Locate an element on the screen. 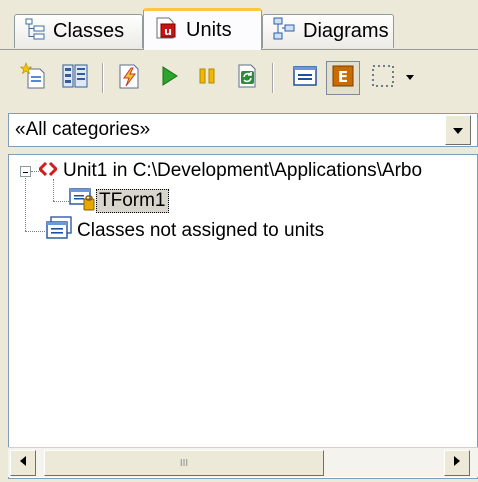  scrollbar-thumb: III is located at coordinates (184, 463).